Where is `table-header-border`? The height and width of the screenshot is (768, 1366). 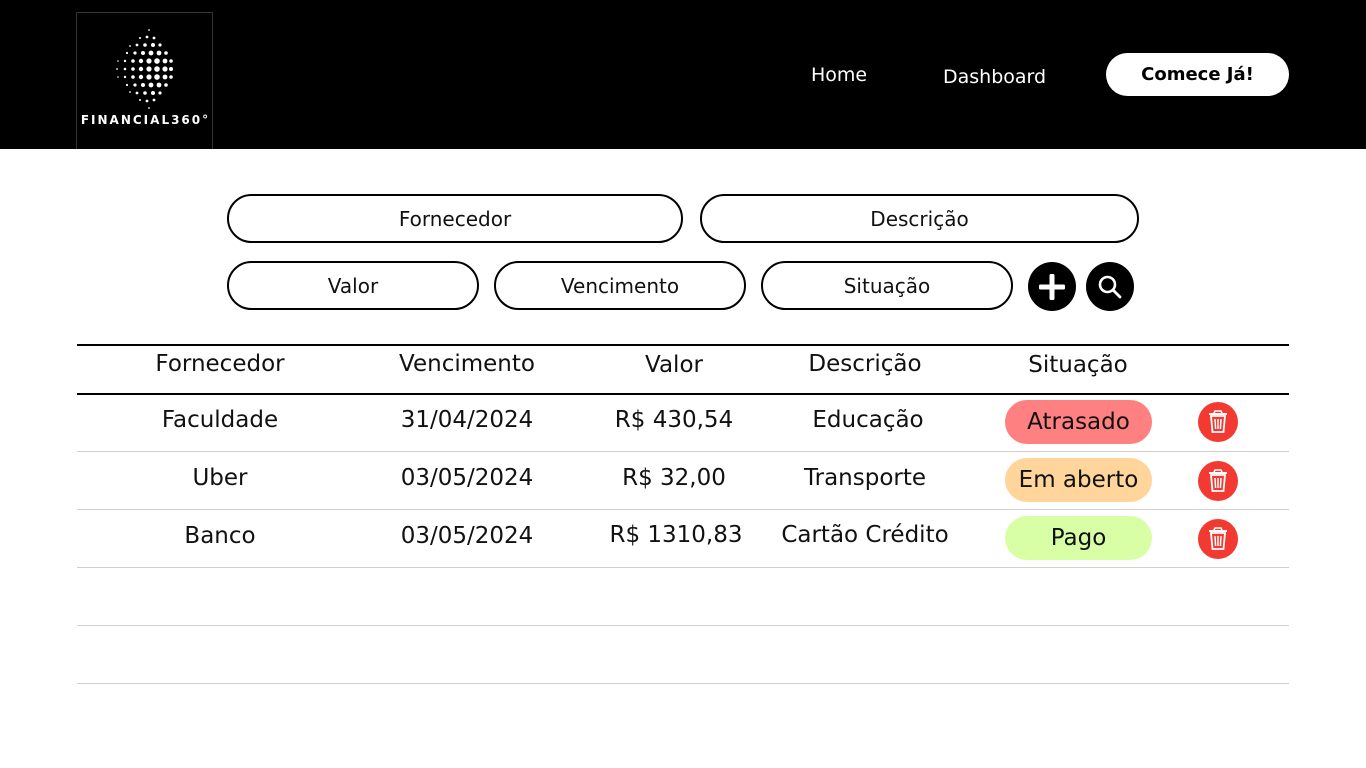 table-header-border is located at coordinates (683, 394).